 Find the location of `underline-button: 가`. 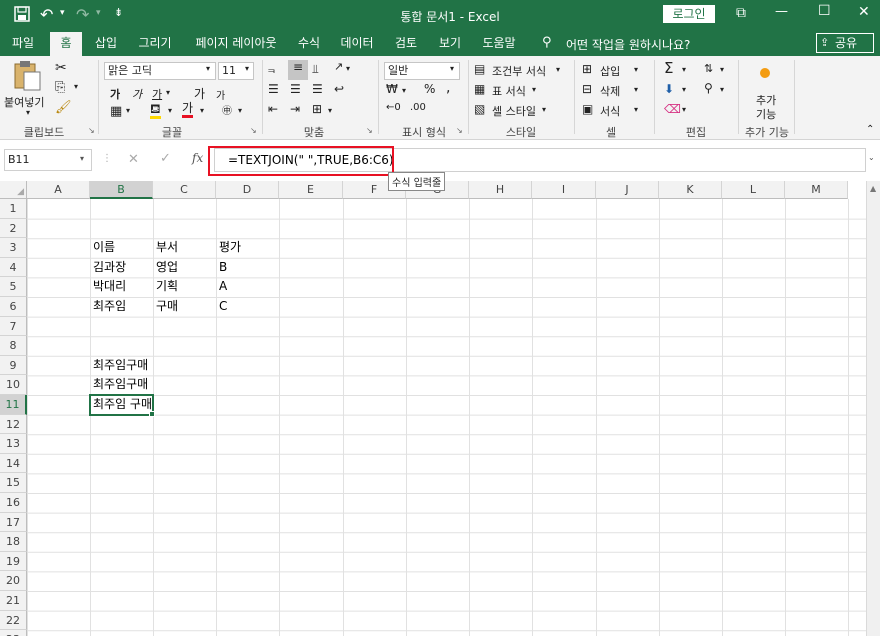

underline-button: 가 is located at coordinates (157, 94).